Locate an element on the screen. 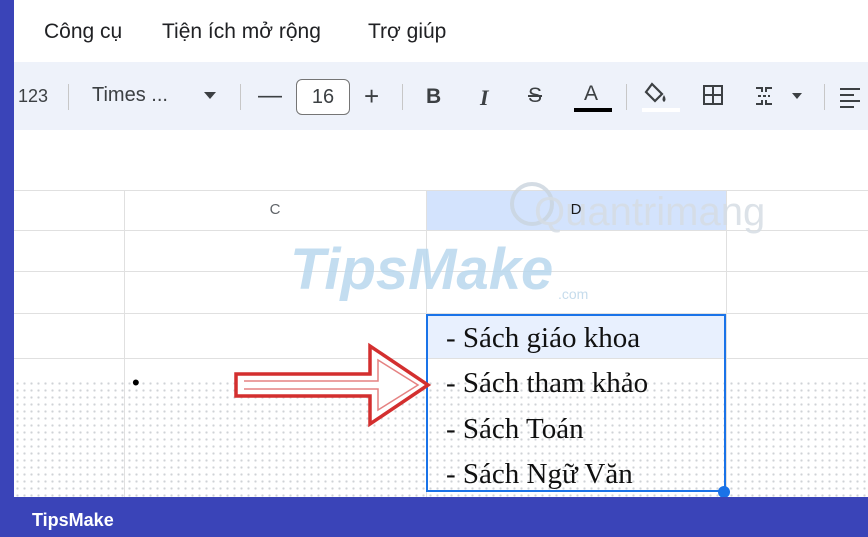 Image resolution: width=868 pixels, height=537 pixels. toolbar: 123 Times ... — 16 + B I S A is located at coordinates (441, 96).